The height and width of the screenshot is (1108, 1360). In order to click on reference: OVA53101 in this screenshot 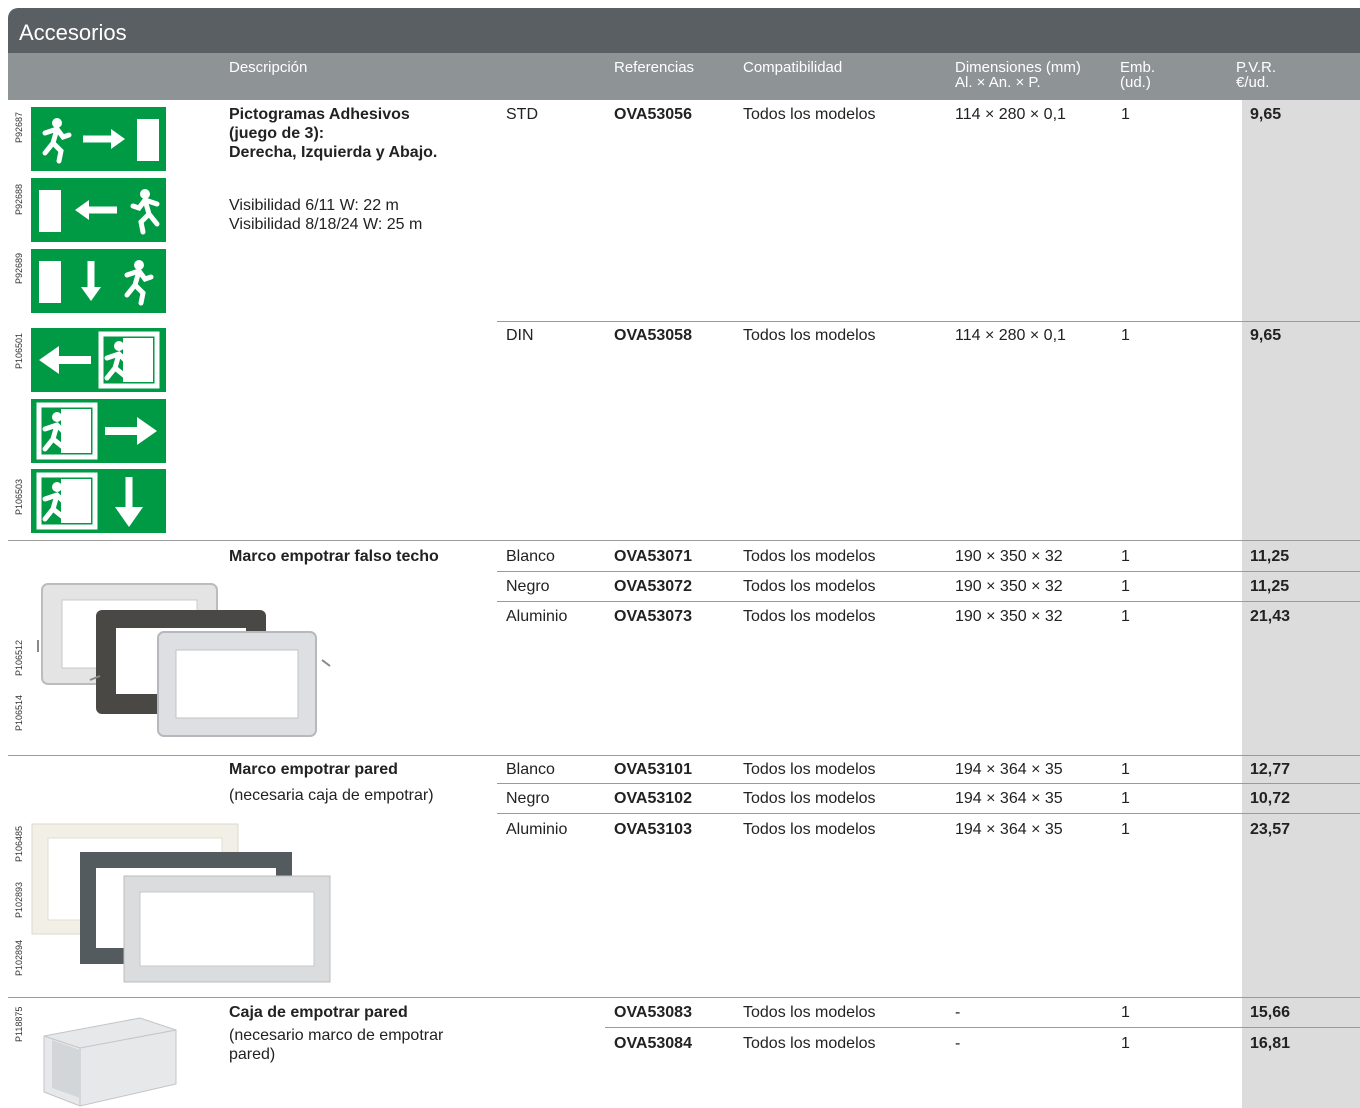, I will do `click(653, 769)`.